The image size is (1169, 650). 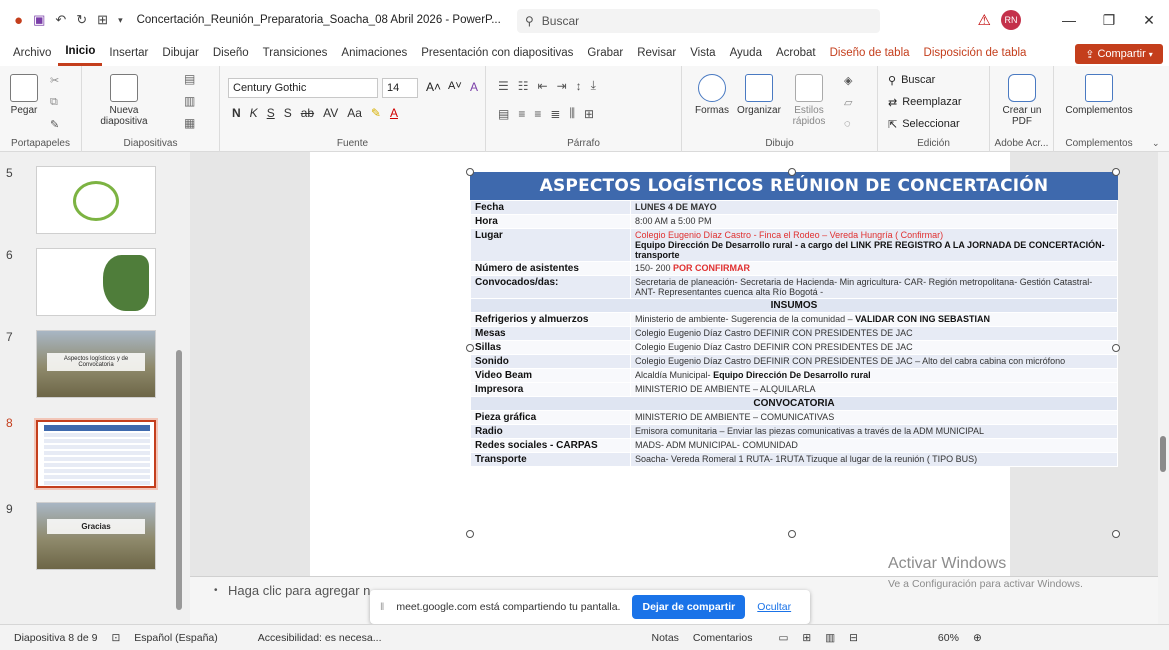 What do you see at coordinates (830, 638) in the screenshot?
I see `reading-view-icon: ▥` at bounding box center [830, 638].